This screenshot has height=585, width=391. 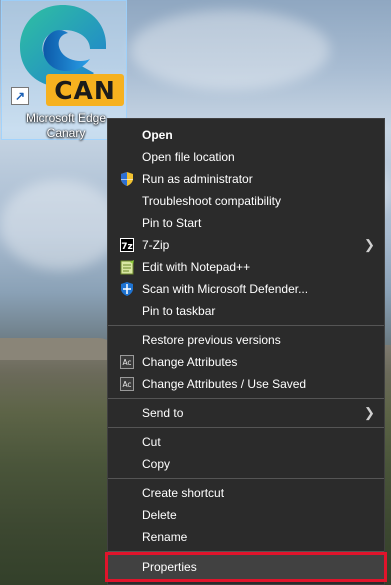 I want to click on menu-item-label: Open, so click(x=157, y=135).